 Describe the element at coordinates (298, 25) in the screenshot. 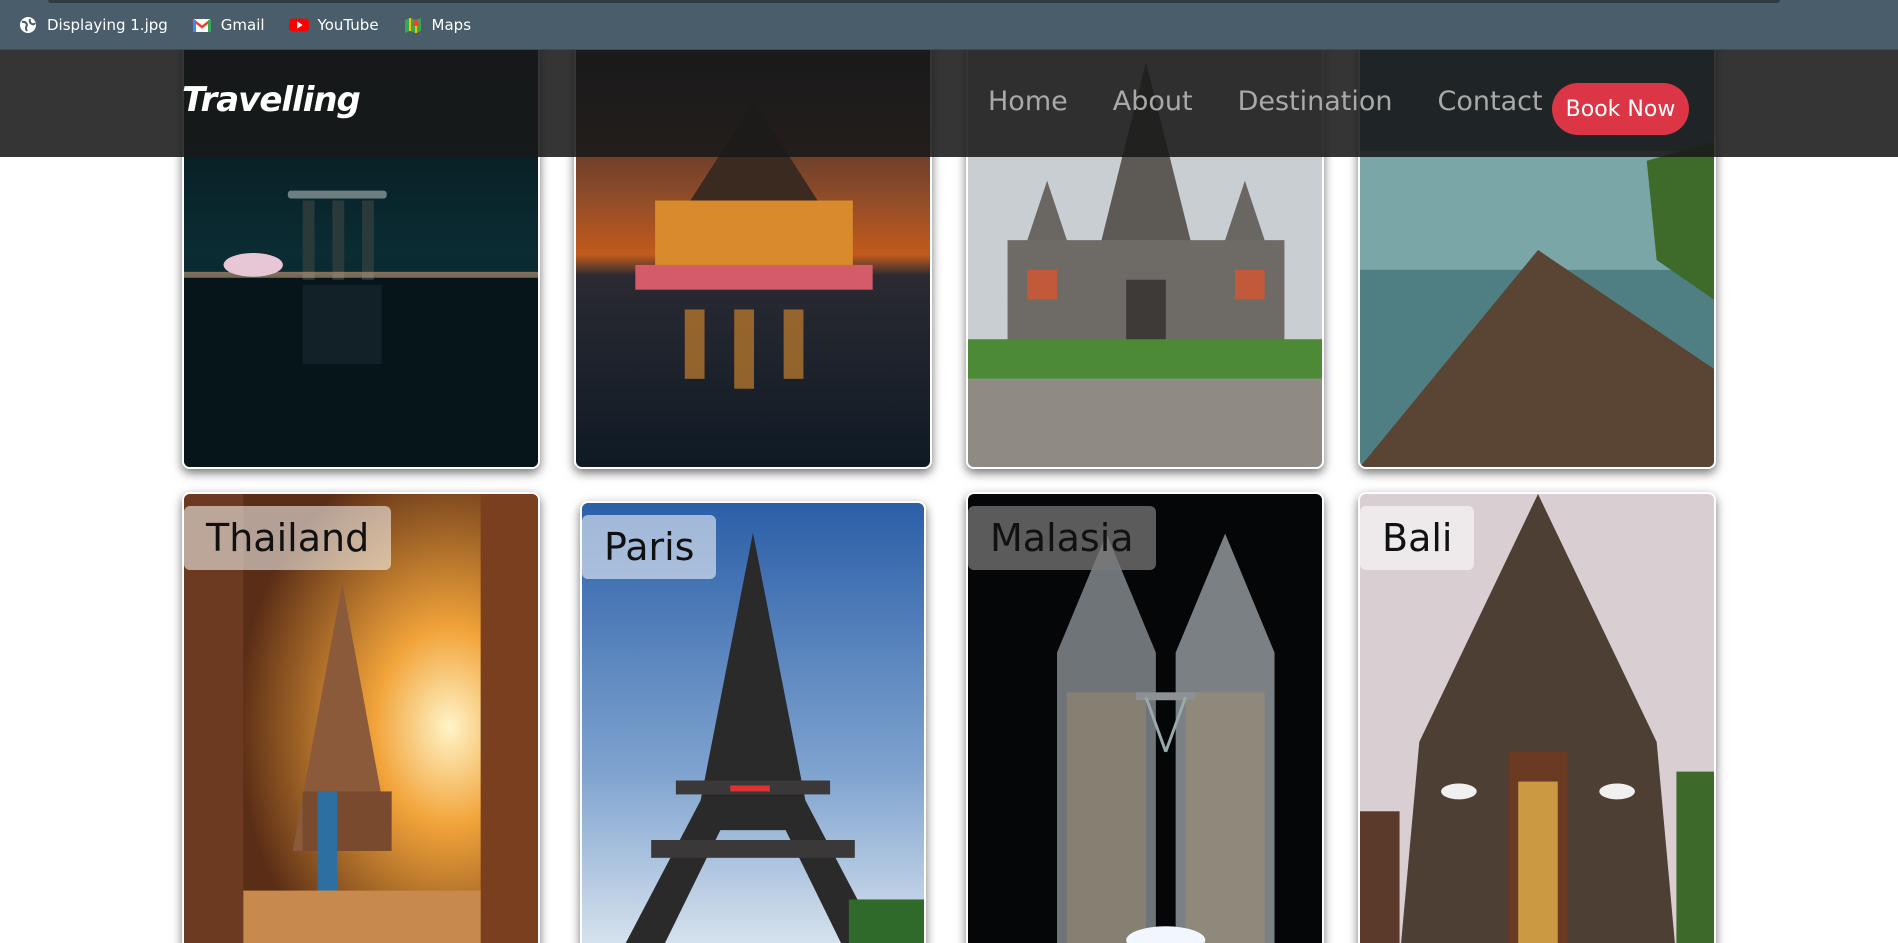

I see `youtube-icon` at that location.